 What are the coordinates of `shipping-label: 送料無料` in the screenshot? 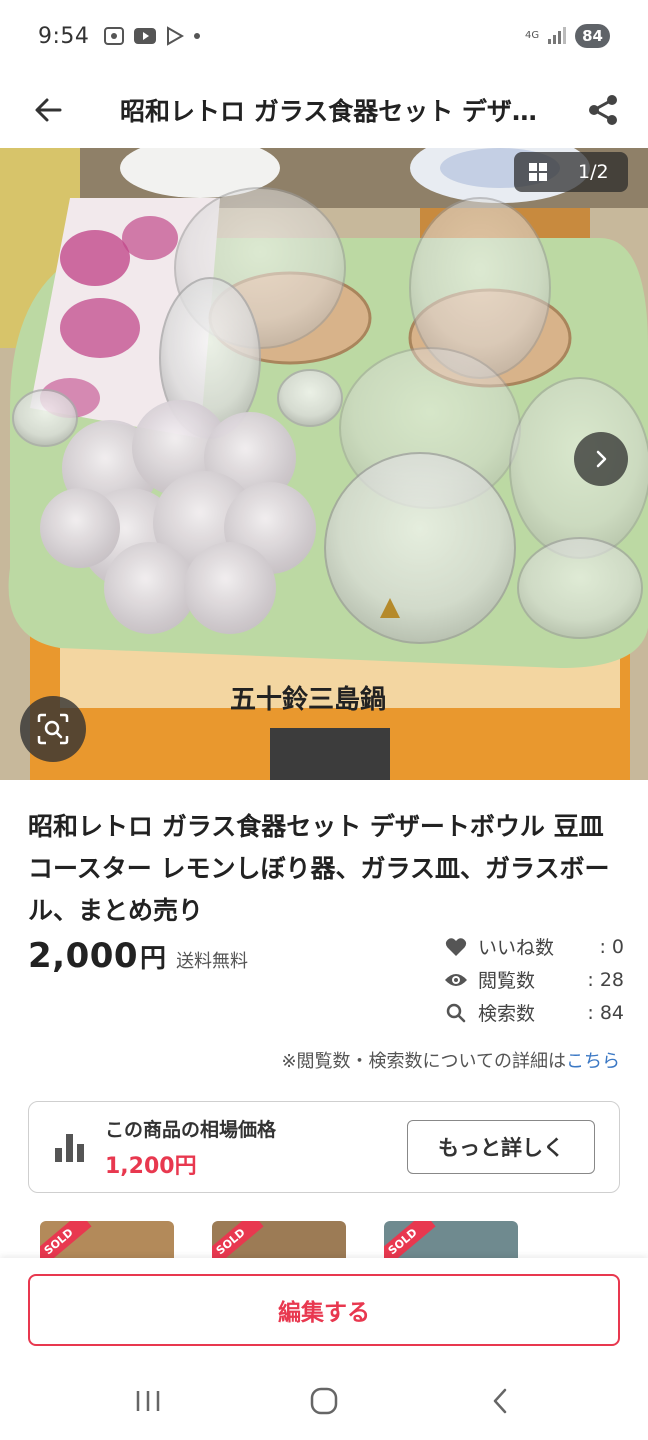 It's located at (212, 961).